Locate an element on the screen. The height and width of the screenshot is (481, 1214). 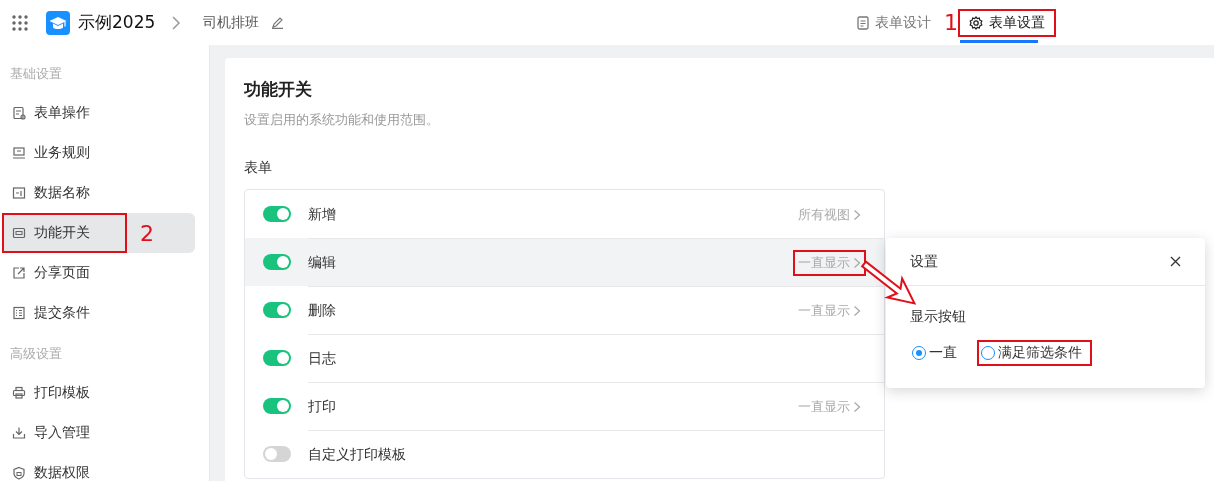
feature-label: 编辑 is located at coordinates (322, 262).